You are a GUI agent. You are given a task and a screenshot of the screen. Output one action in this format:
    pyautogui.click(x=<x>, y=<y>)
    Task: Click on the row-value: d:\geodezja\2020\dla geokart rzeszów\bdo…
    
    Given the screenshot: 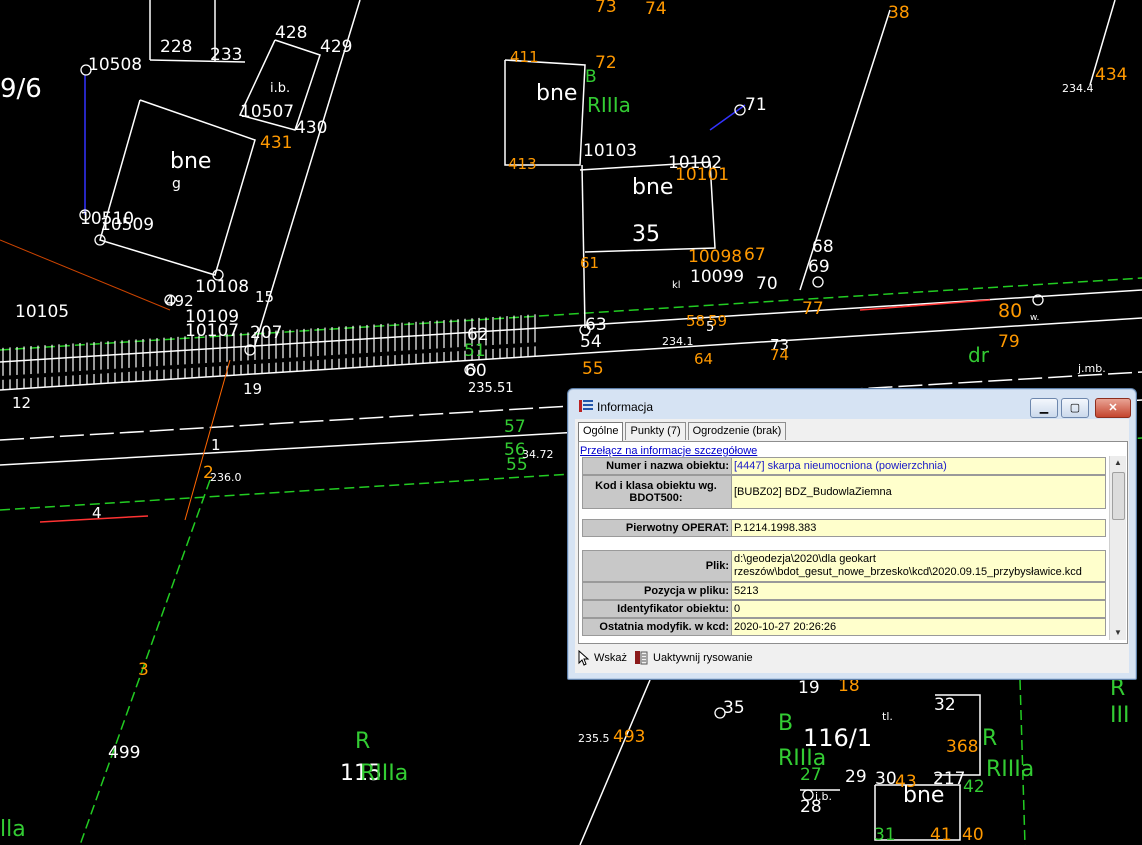 What is the action you would take?
    pyautogui.click(x=919, y=566)
    